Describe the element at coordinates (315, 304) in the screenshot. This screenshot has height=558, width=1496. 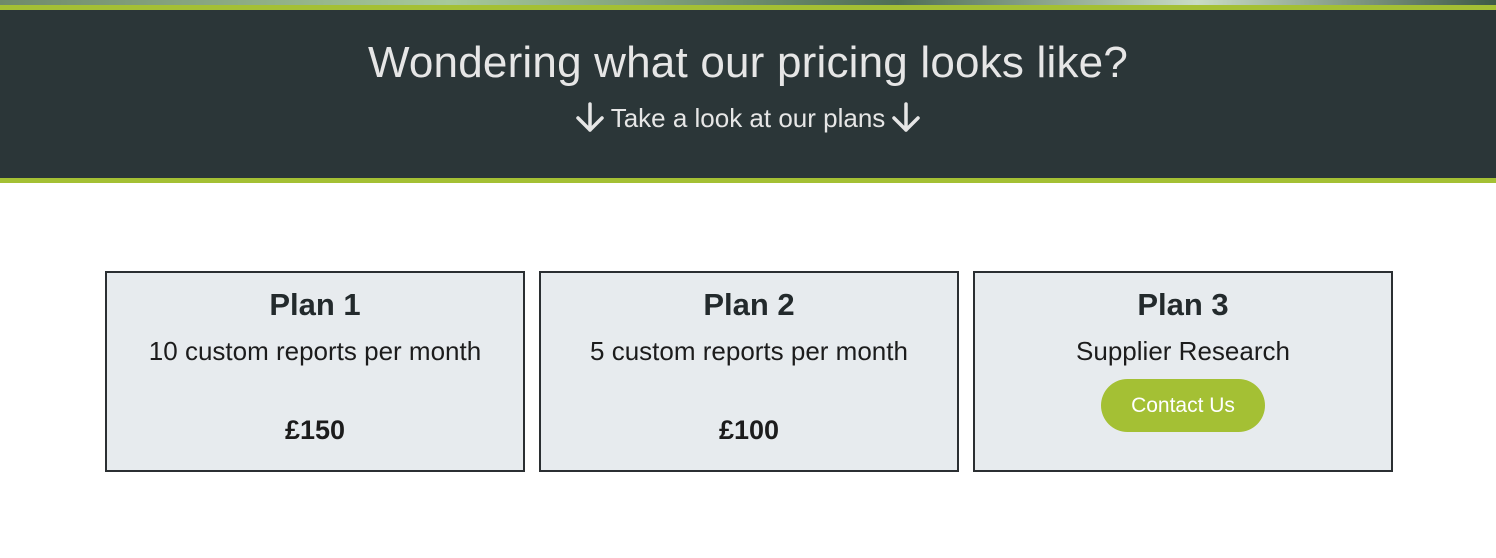
I see `plan-name: Plan 1` at that location.